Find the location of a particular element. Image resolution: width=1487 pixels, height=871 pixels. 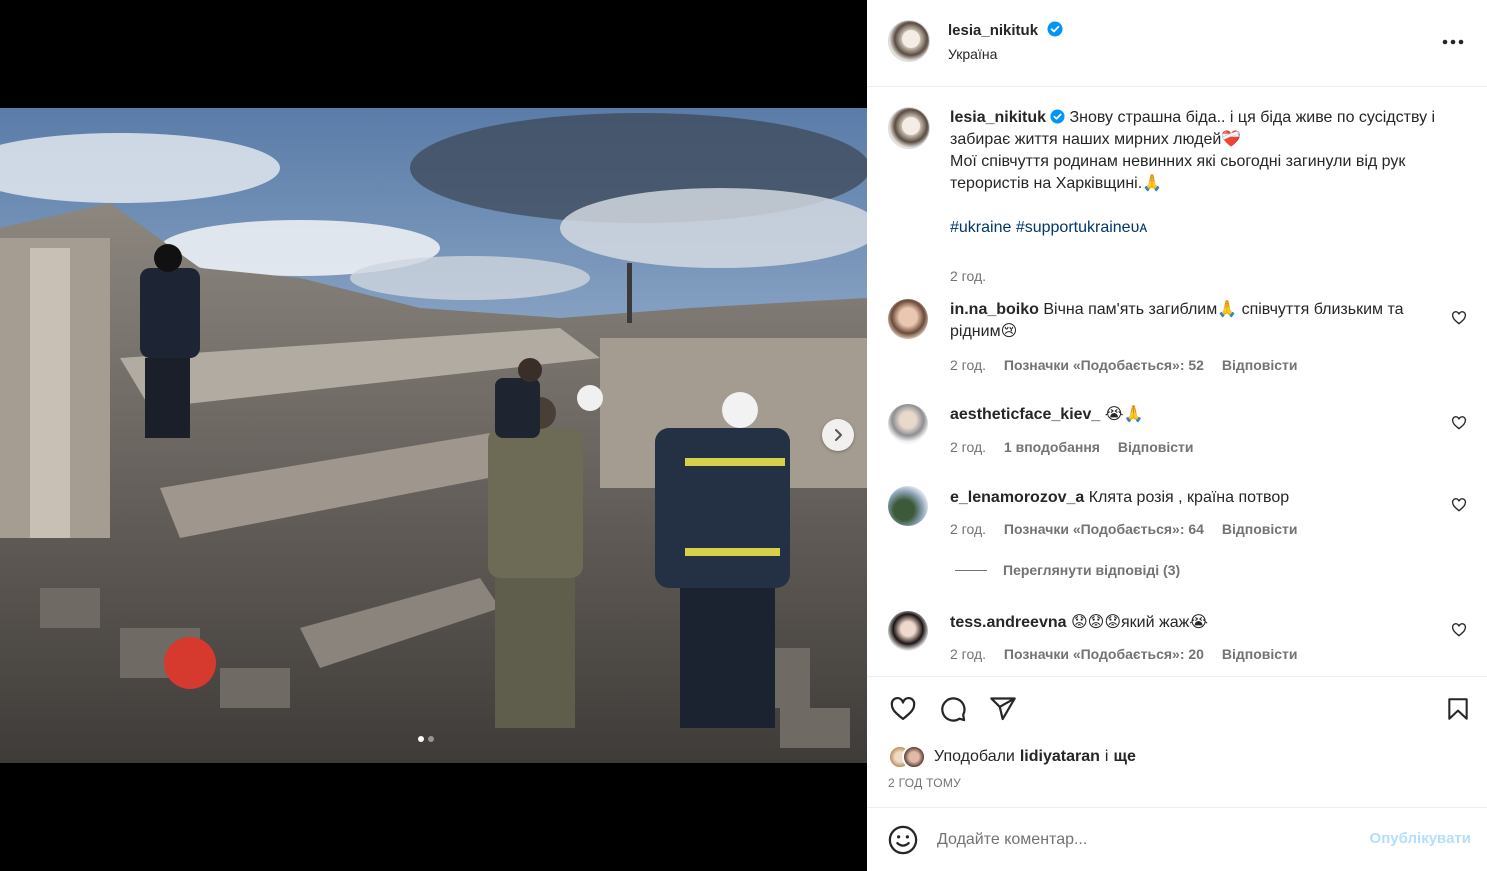

likes-more: ще is located at coordinates (1124, 757).